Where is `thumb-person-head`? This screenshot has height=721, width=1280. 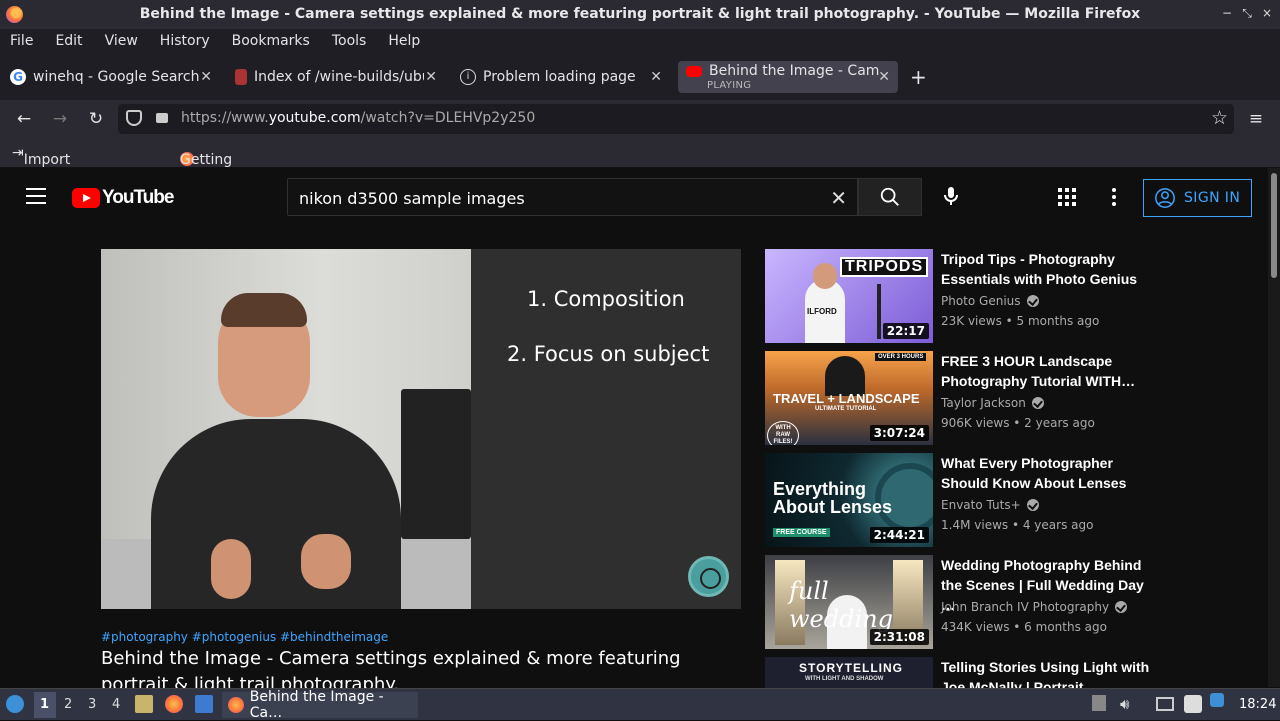 thumb-person-head is located at coordinates (825, 276).